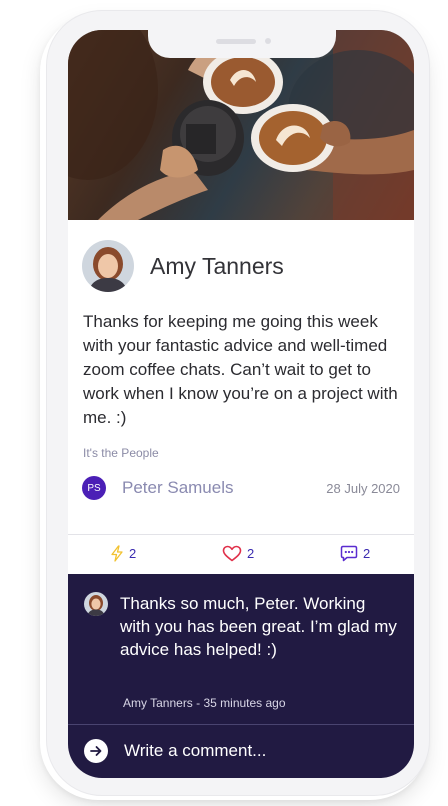  What do you see at coordinates (241, 724) in the screenshot?
I see `divider` at bounding box center [241, 724].